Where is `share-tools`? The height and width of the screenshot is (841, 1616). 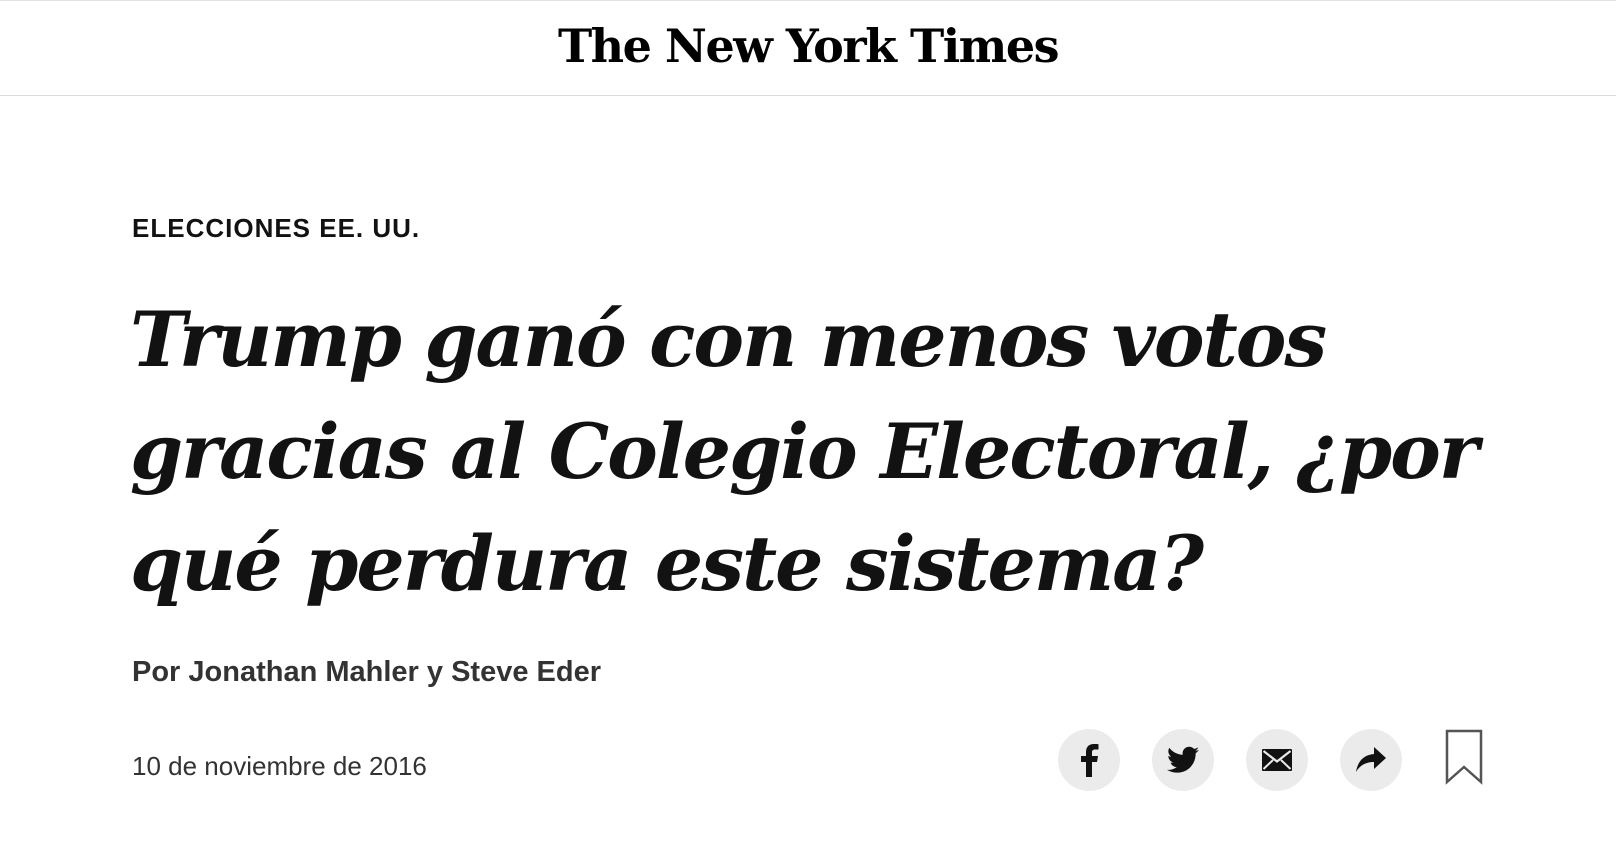 share-tools is located at coordinates (1273, 760).